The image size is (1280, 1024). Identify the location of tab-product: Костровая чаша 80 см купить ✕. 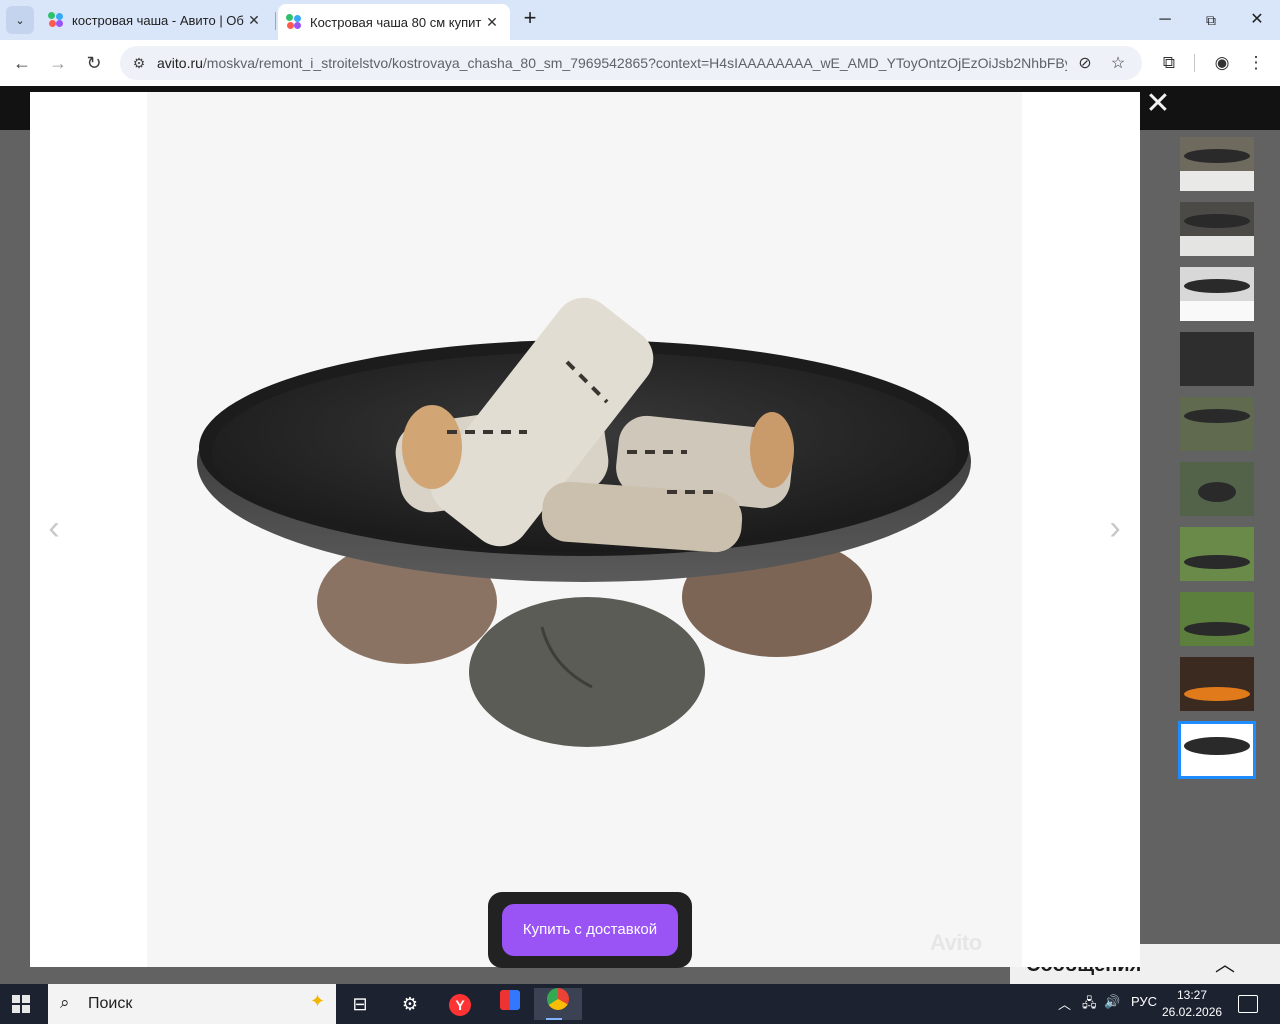
(394, 22).